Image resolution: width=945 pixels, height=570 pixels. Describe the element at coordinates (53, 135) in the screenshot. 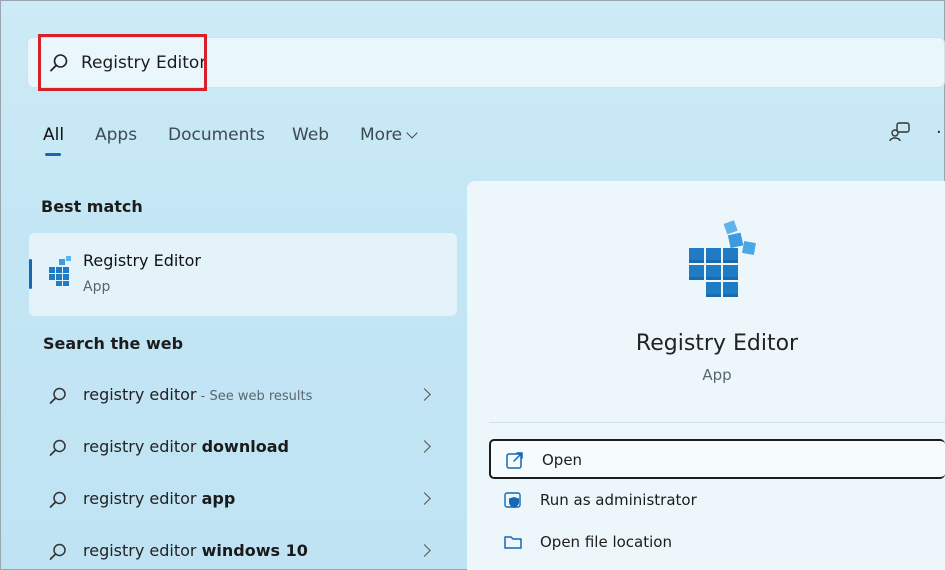

I see `tab-all: All` at that location.